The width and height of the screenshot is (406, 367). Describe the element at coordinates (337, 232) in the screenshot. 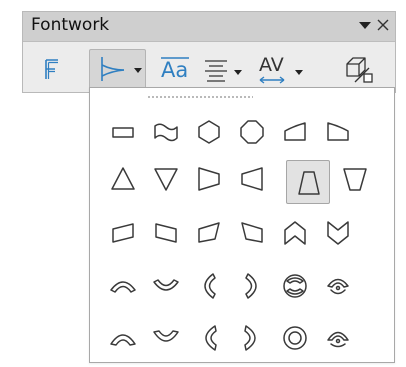

I see `shape-chevron-down` at that location.